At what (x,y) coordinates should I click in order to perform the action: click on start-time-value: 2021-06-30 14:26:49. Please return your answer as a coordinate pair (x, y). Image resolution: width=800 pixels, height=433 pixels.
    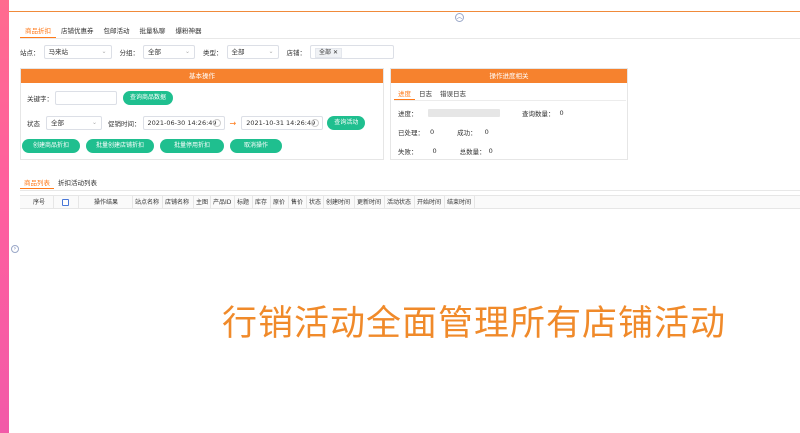
    Looking at the image, I should click on (182, 123).